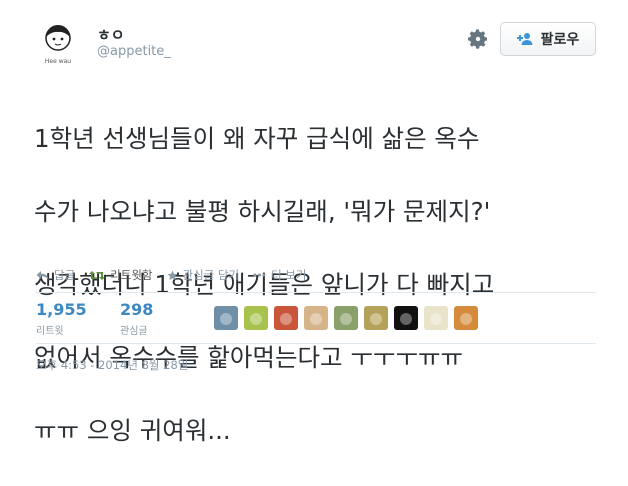  Describe the element at coordinates (111, 34) in the screenshot. I see `display-name: ㅎㅇ` at that location.